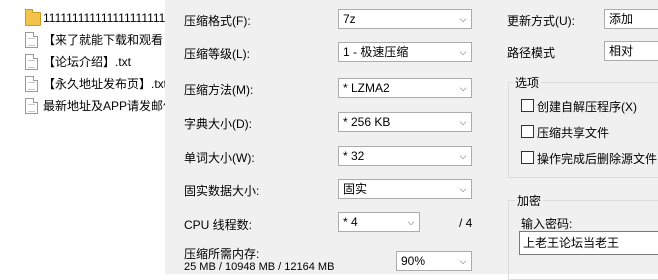 The height and width of the screenshot is (280, 658). Describe the element at coordinates (527, 131) in the screenshot. I see `shared-files-checkbox` at that location.